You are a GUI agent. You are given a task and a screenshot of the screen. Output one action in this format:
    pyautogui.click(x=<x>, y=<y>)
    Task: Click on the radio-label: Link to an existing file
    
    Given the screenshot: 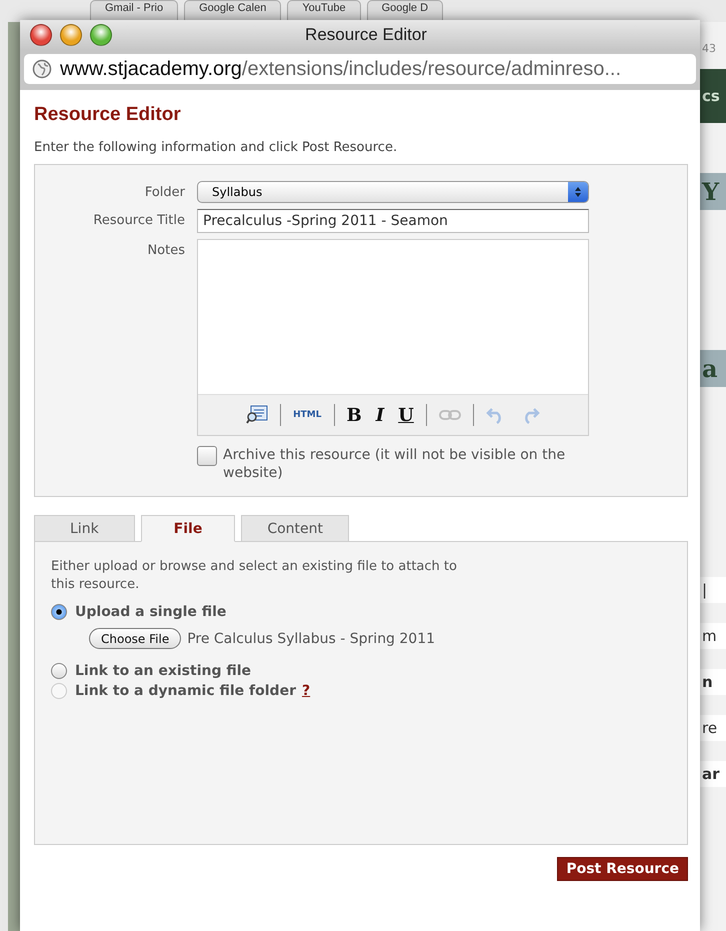 What is the action you would take?
    pyautogui.click(x=163, y=671)
    